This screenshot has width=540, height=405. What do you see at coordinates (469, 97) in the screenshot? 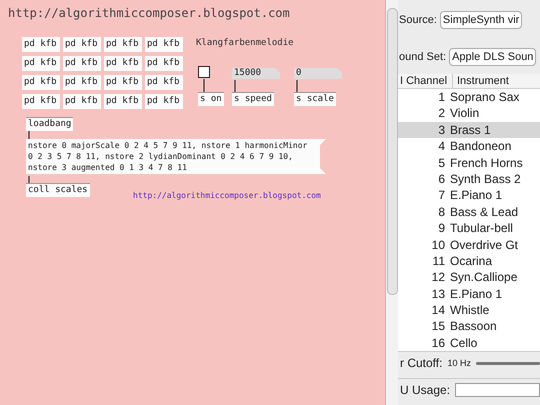
I see `instrument-row: 1 Soprano Sax` at bounding box center [469, 97].